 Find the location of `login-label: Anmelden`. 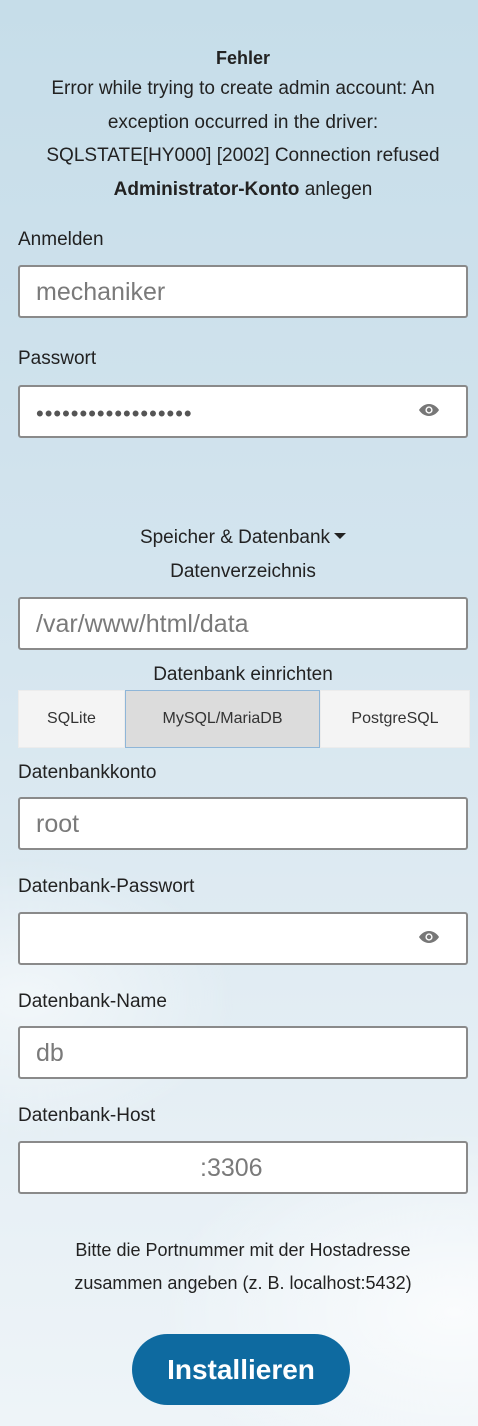

login-label: Anmelden is located at coordinates (61, 239).